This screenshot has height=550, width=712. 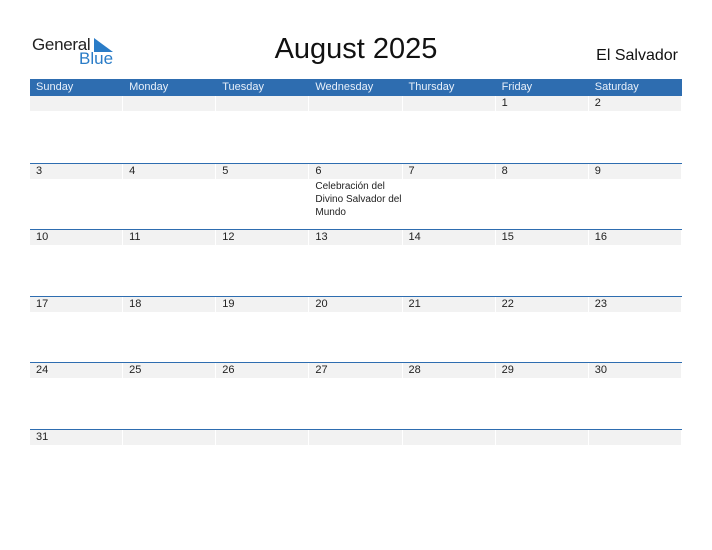 I want to click on day-number: 15, so click(x=541, y=238).